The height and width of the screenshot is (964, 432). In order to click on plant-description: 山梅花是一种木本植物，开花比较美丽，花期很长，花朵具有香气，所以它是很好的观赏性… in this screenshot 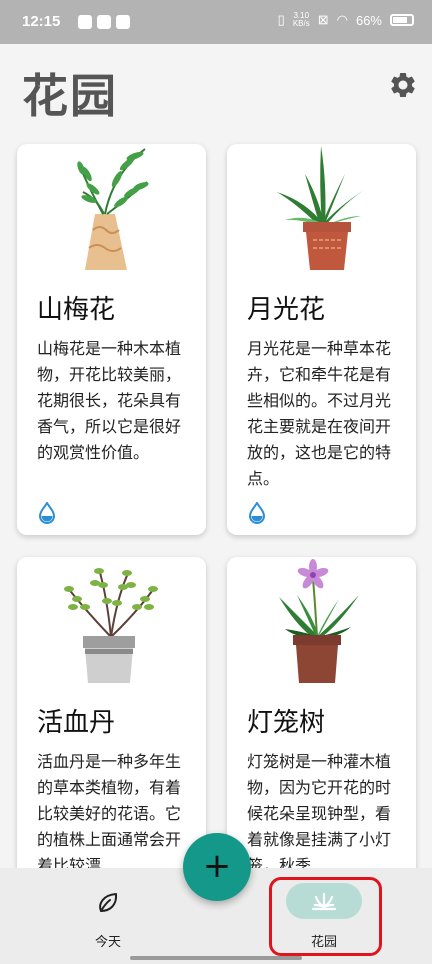, I will do `click(109, 400)`.